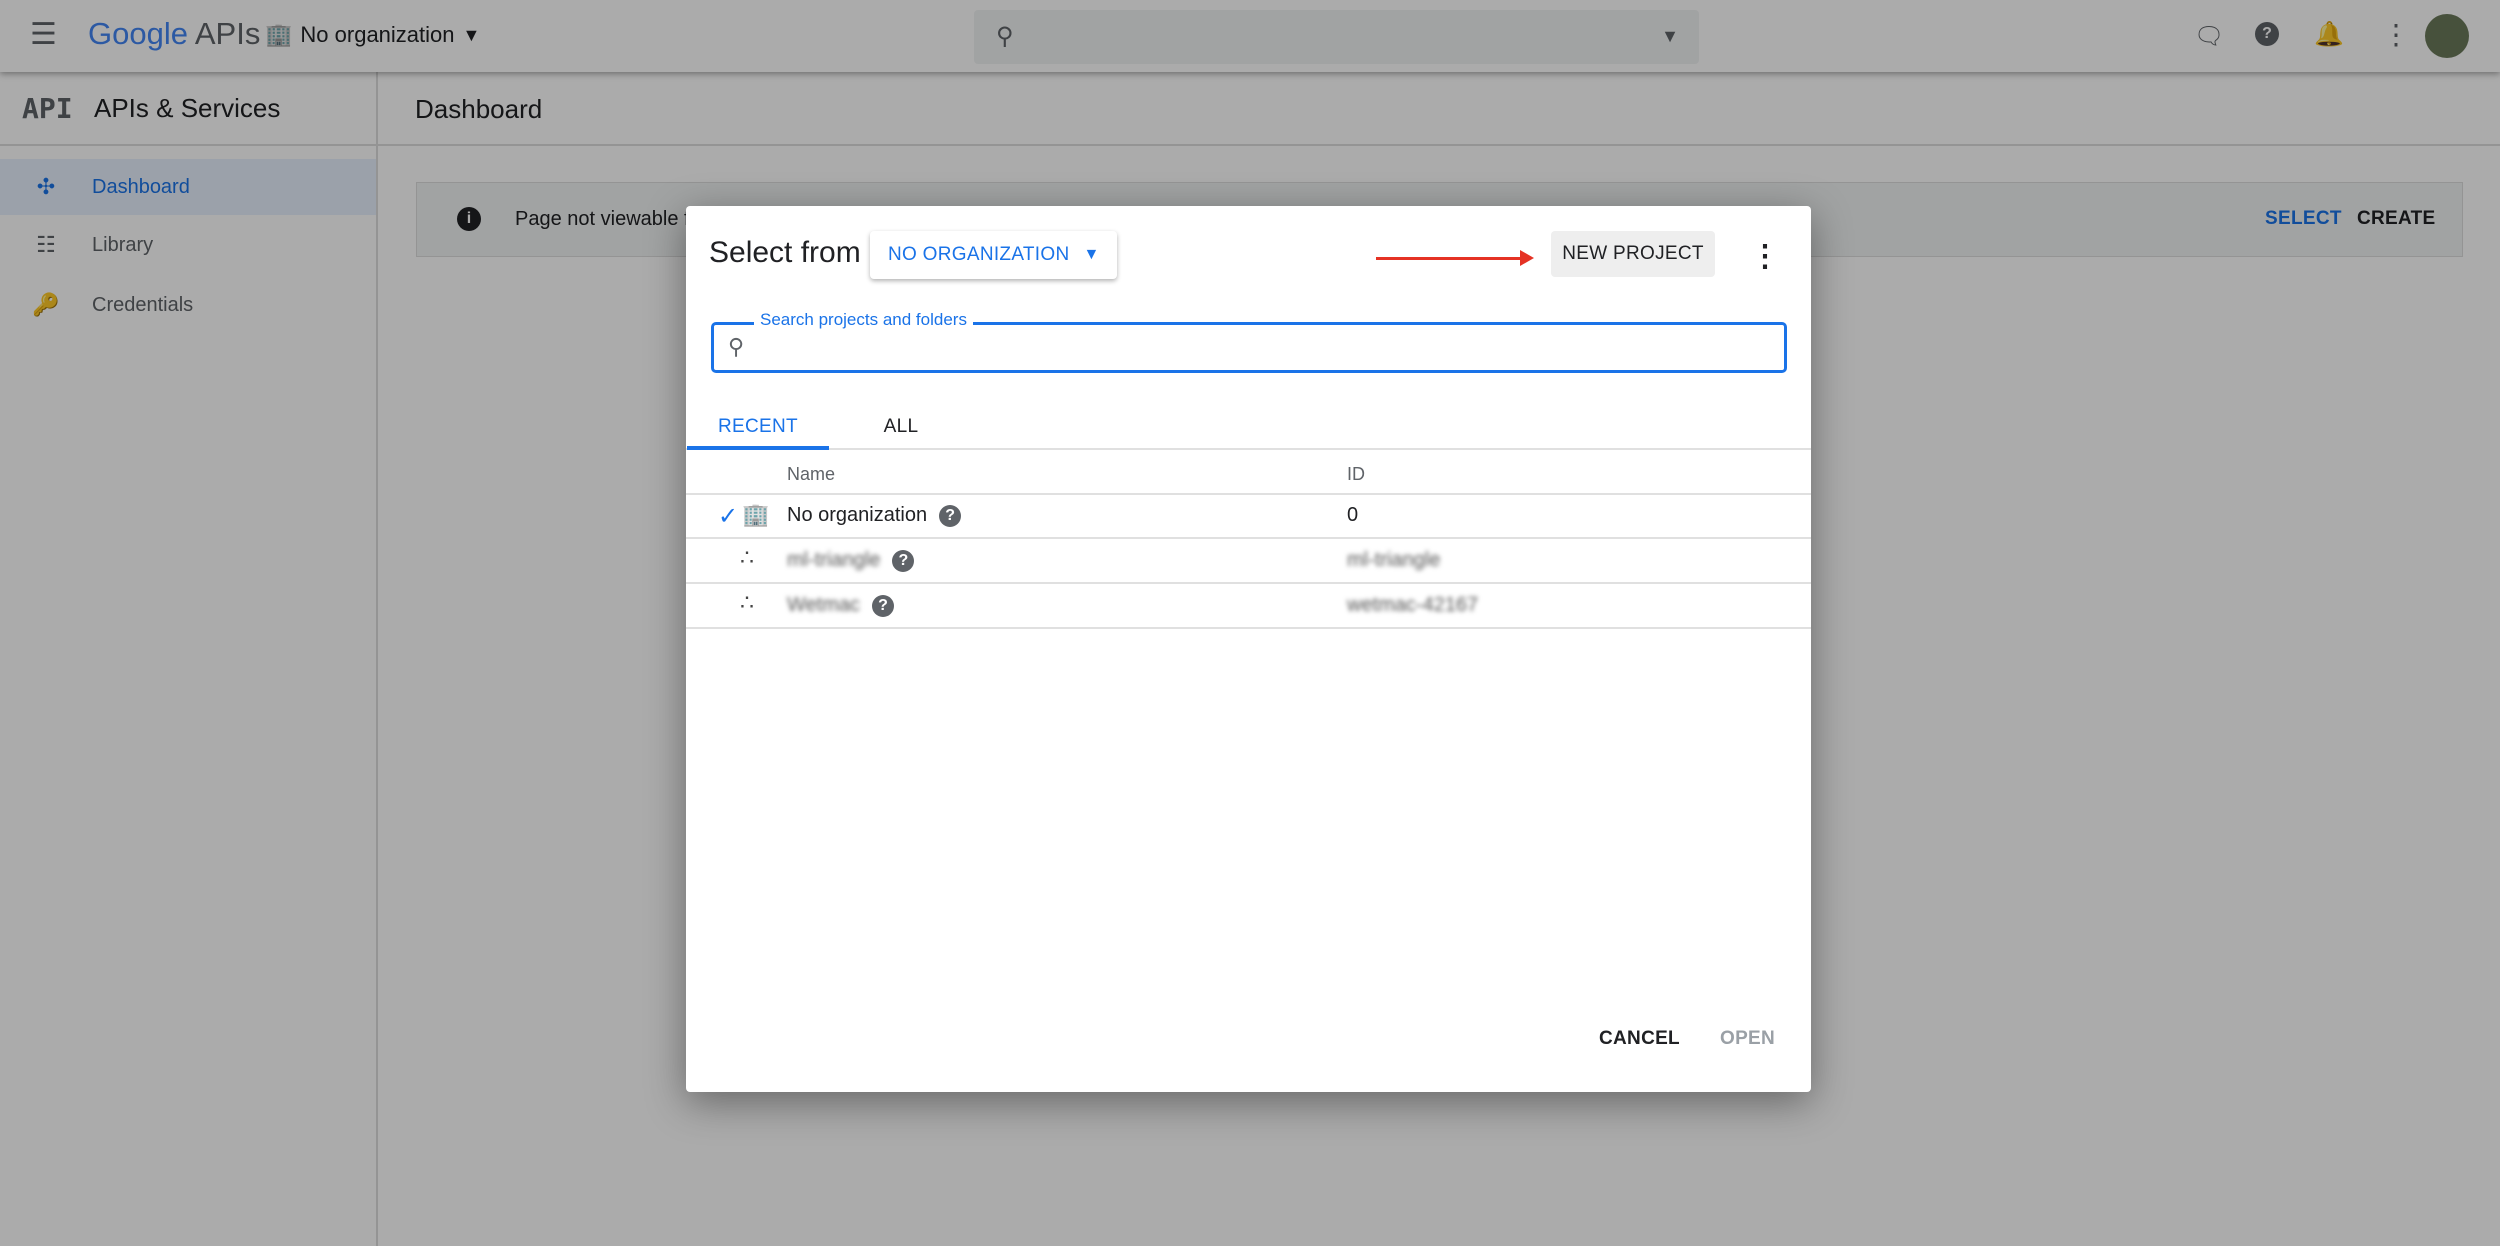  Describe the element at coordinates (823, 605) in the screenshot. I see `row-name: Wetmac` at that location.